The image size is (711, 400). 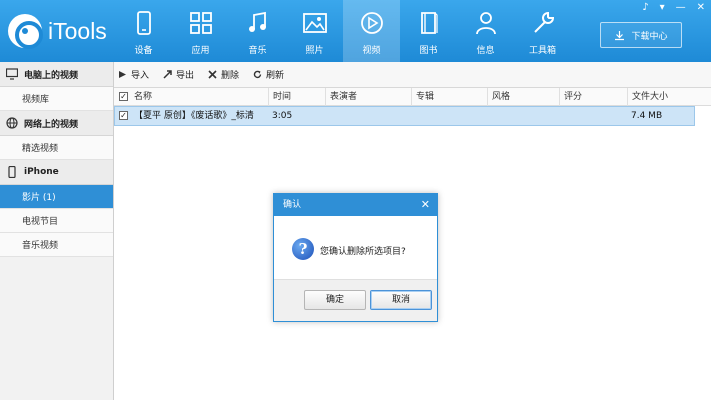 I want to click on dialog-footer: 确定 取消, so click(x=355, y=300).